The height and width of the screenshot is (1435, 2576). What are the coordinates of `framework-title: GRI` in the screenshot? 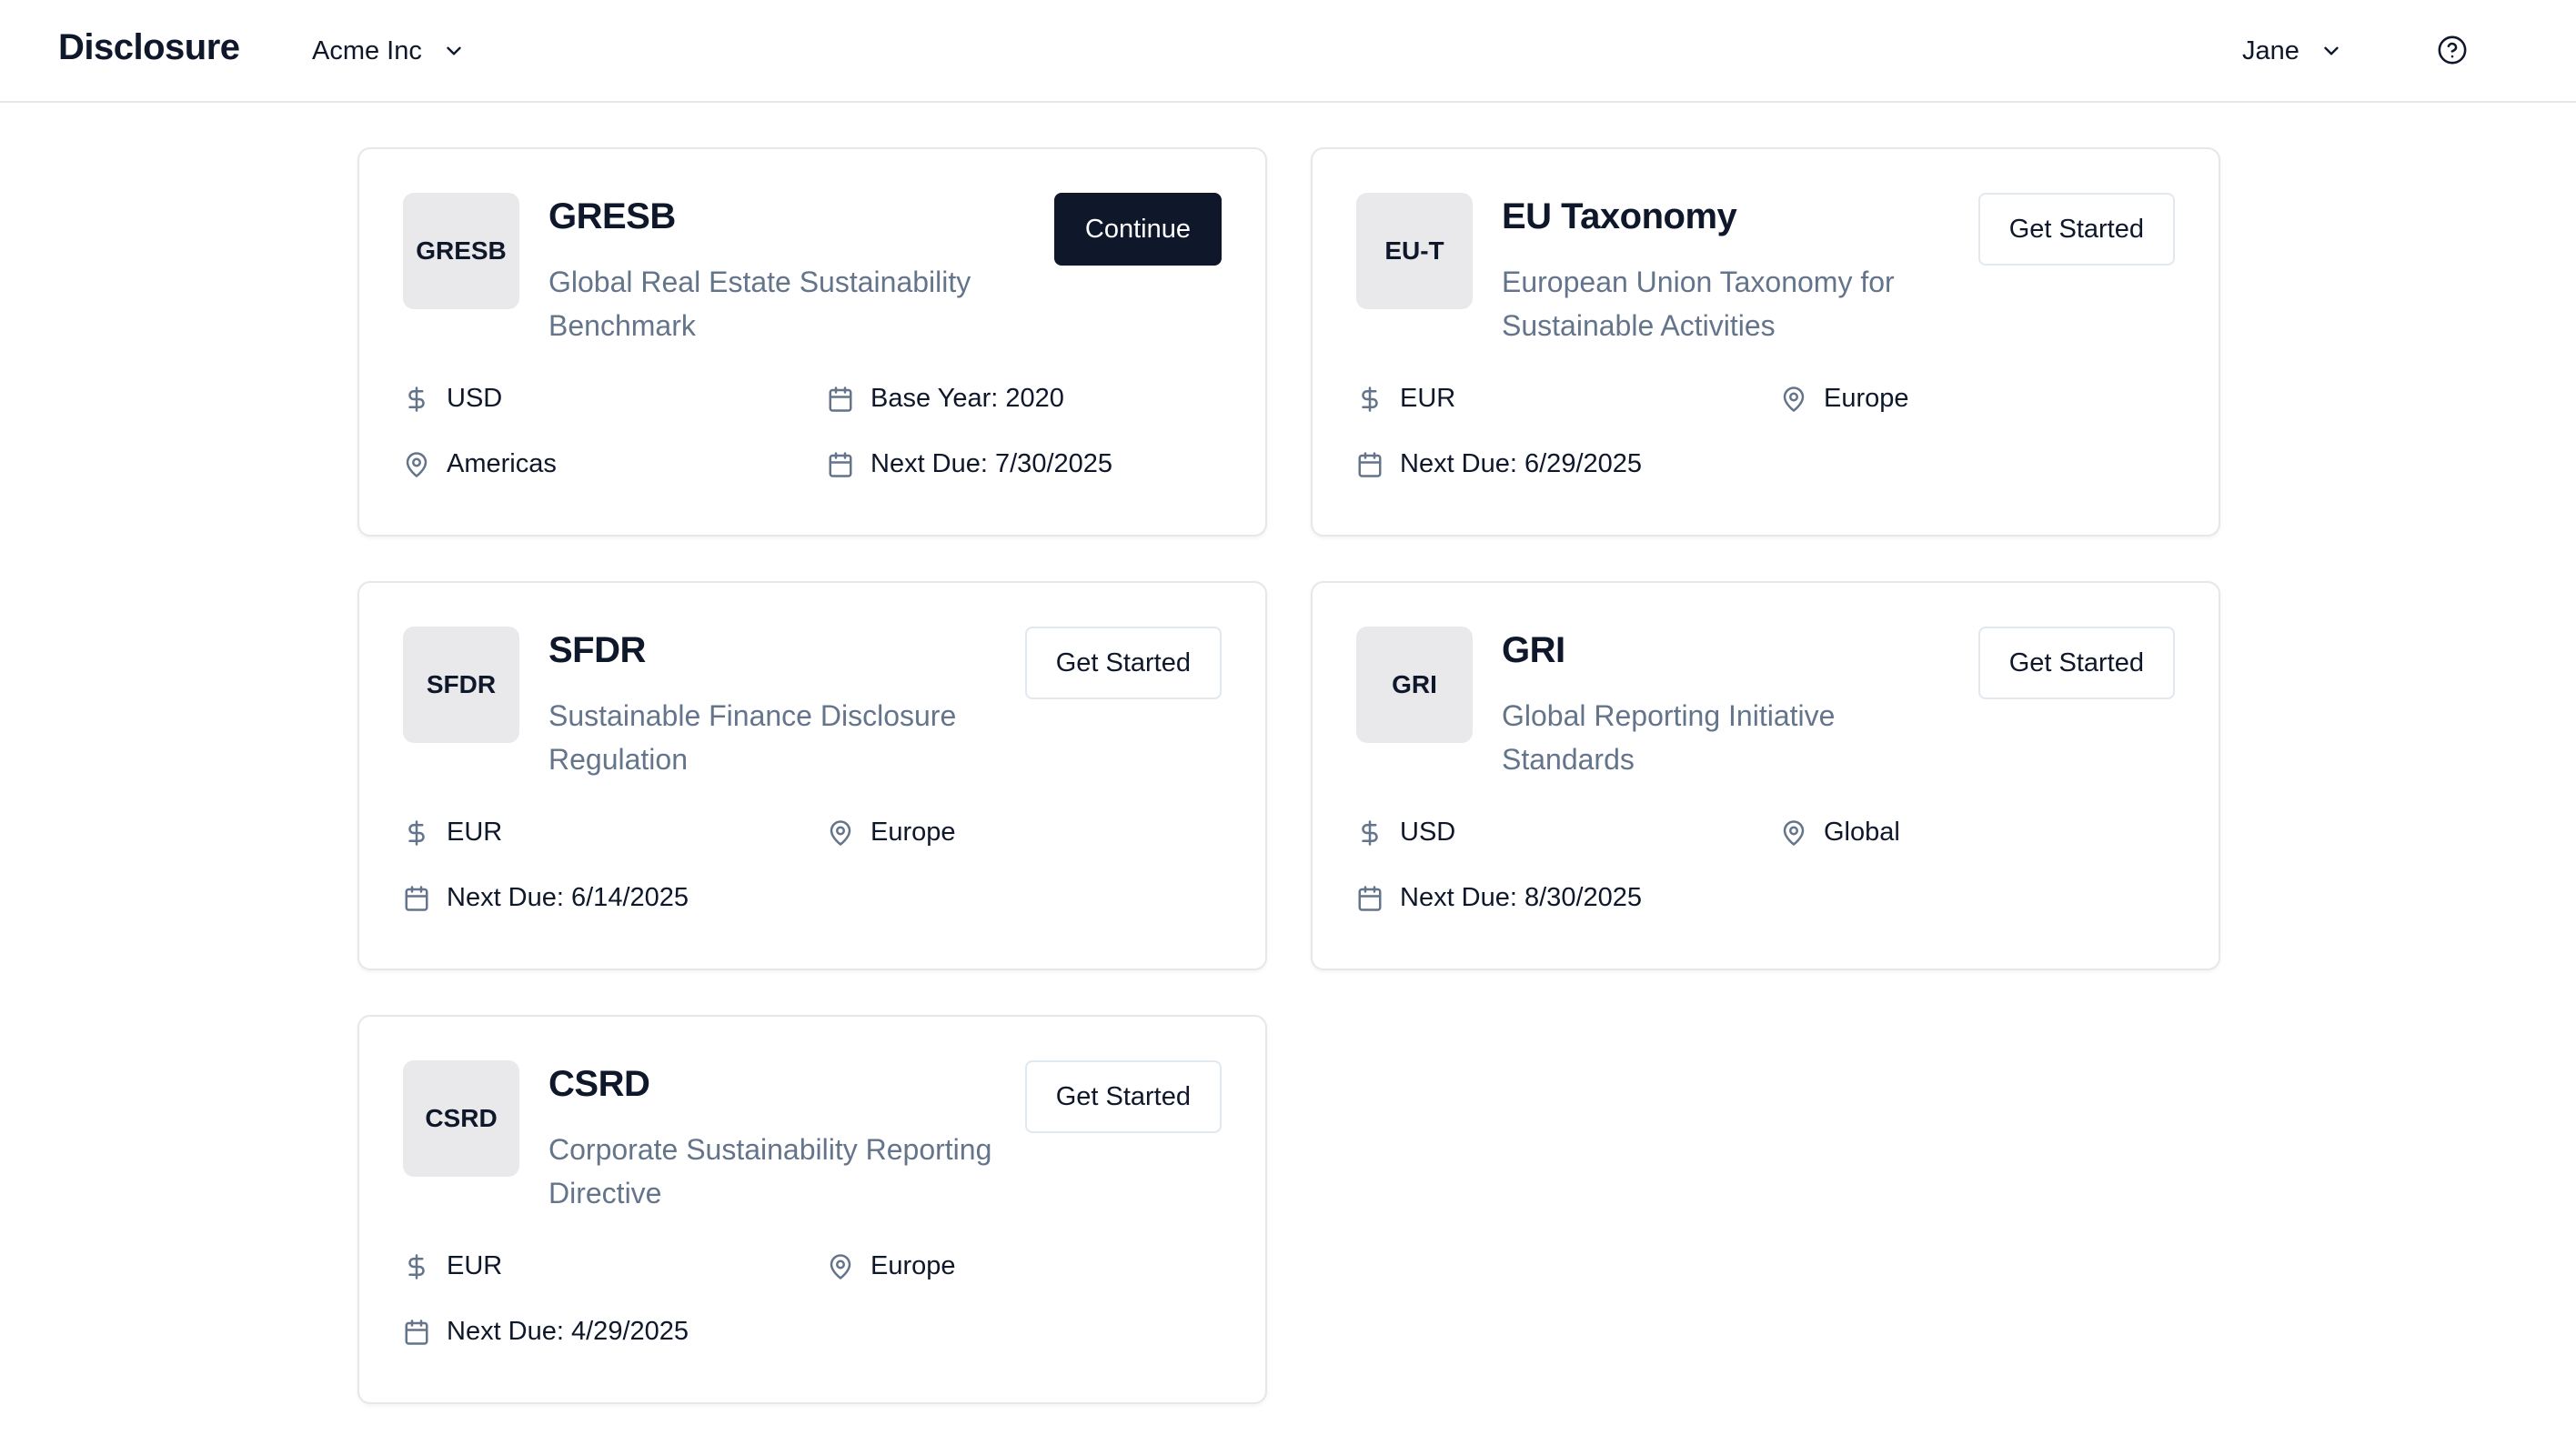 It's located at (1533, 650).